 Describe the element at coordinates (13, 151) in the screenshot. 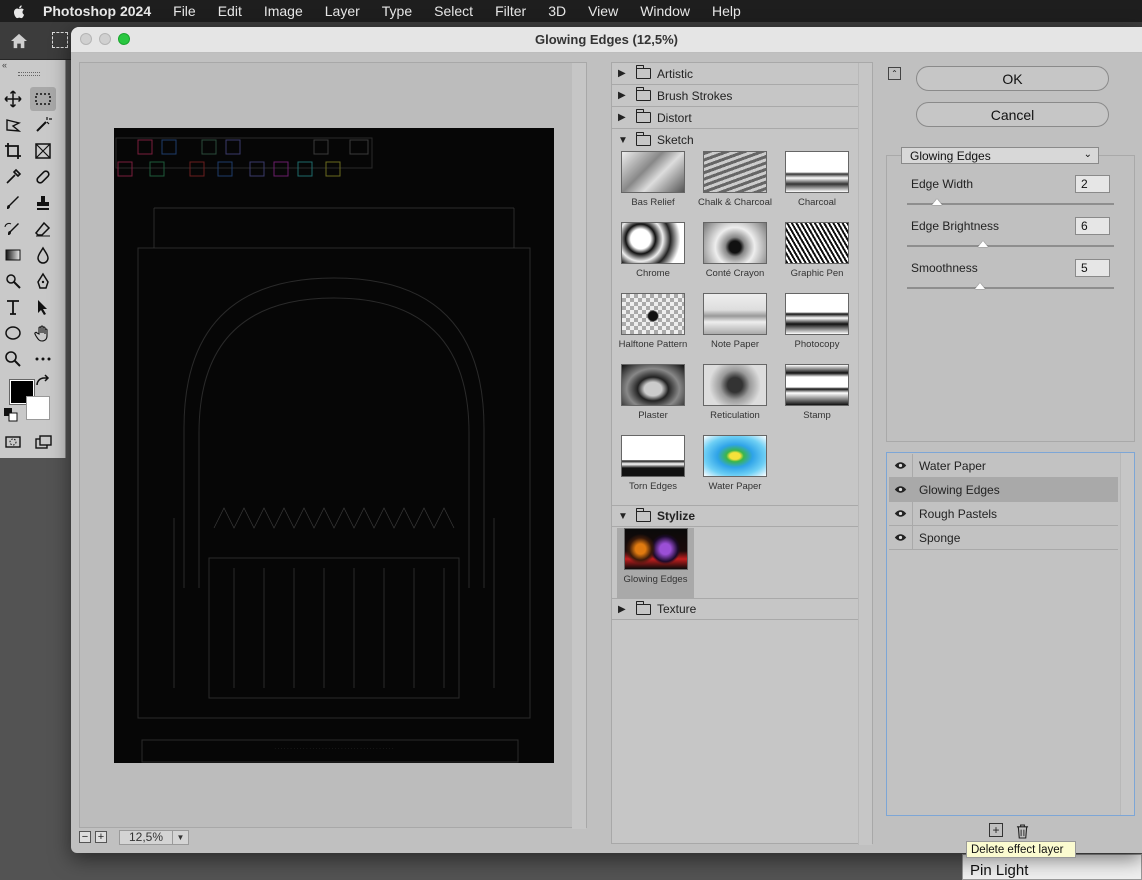

I see `crop-tool-icon` at that location.